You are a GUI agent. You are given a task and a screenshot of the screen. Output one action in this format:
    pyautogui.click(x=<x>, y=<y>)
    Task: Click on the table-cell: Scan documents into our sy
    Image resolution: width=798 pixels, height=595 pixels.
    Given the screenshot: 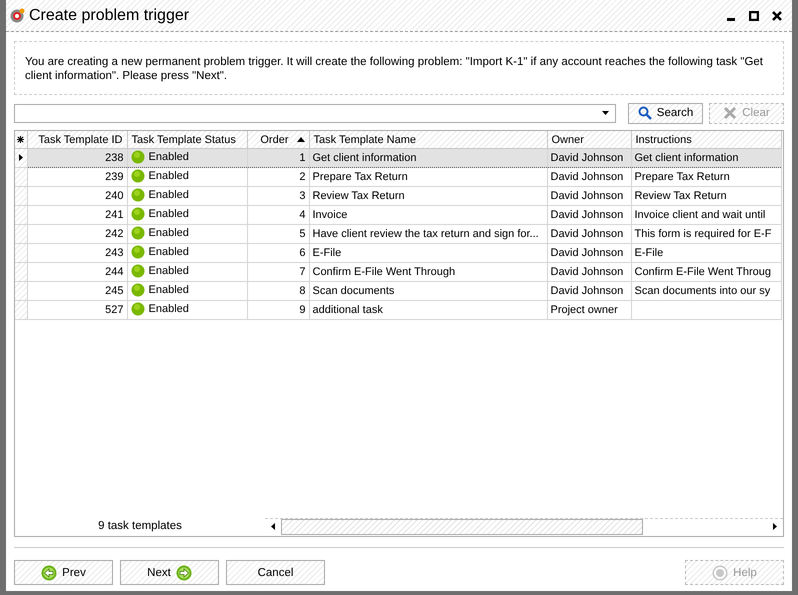 What is the action you would take?
    pyautogui.click(x=702, y=291)
    